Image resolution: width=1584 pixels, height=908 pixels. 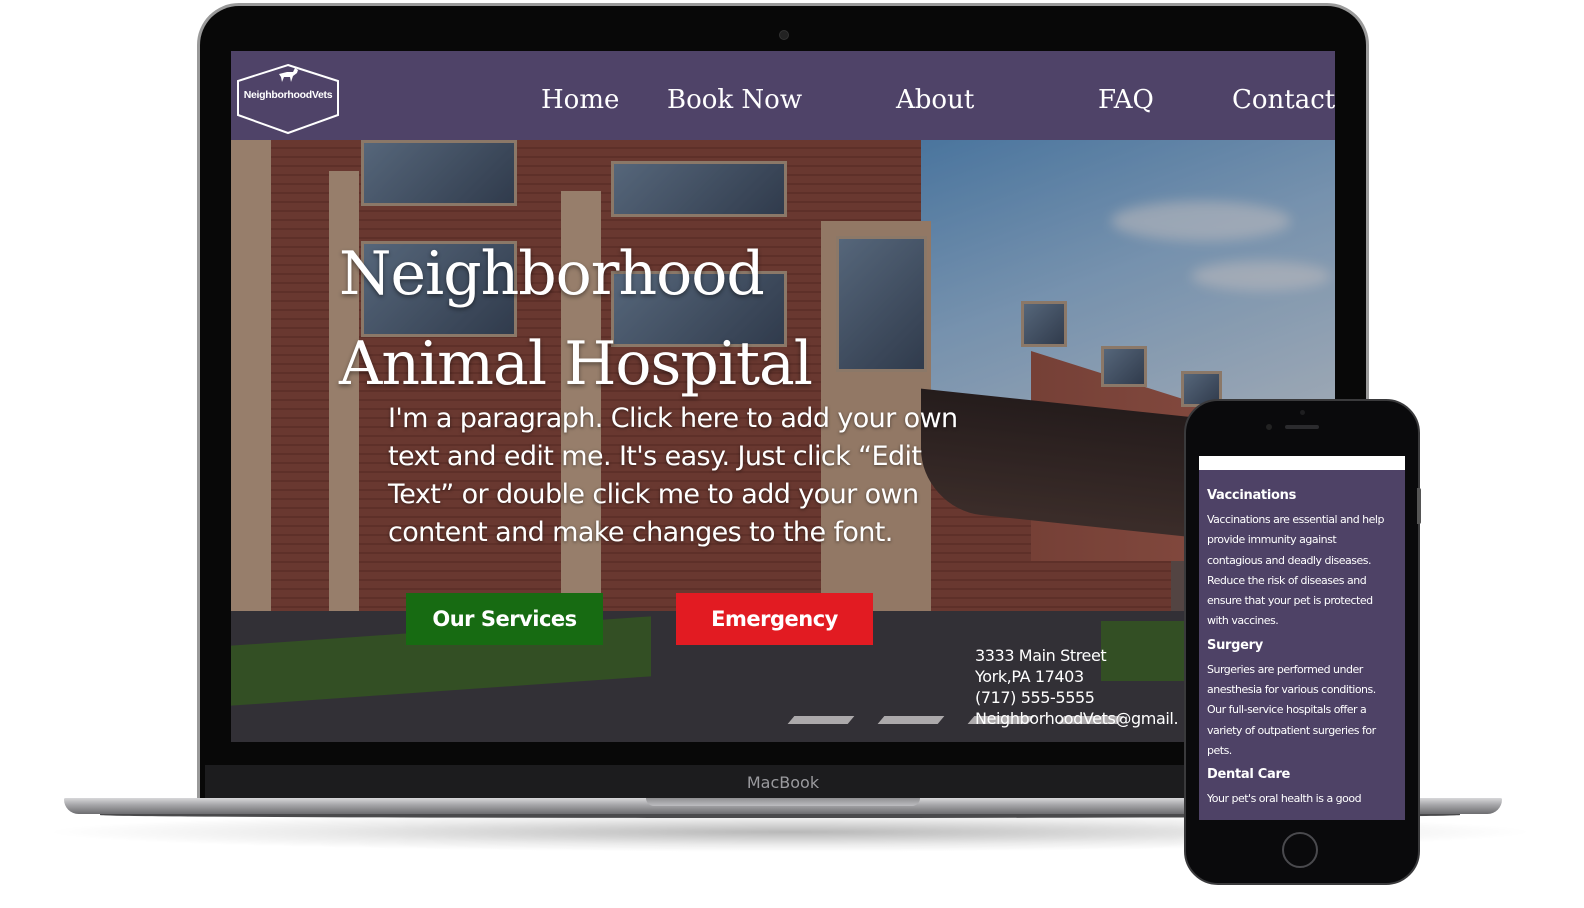 I want to click on site-logo: NeighborhoodVets, so click(x=288, y=98).